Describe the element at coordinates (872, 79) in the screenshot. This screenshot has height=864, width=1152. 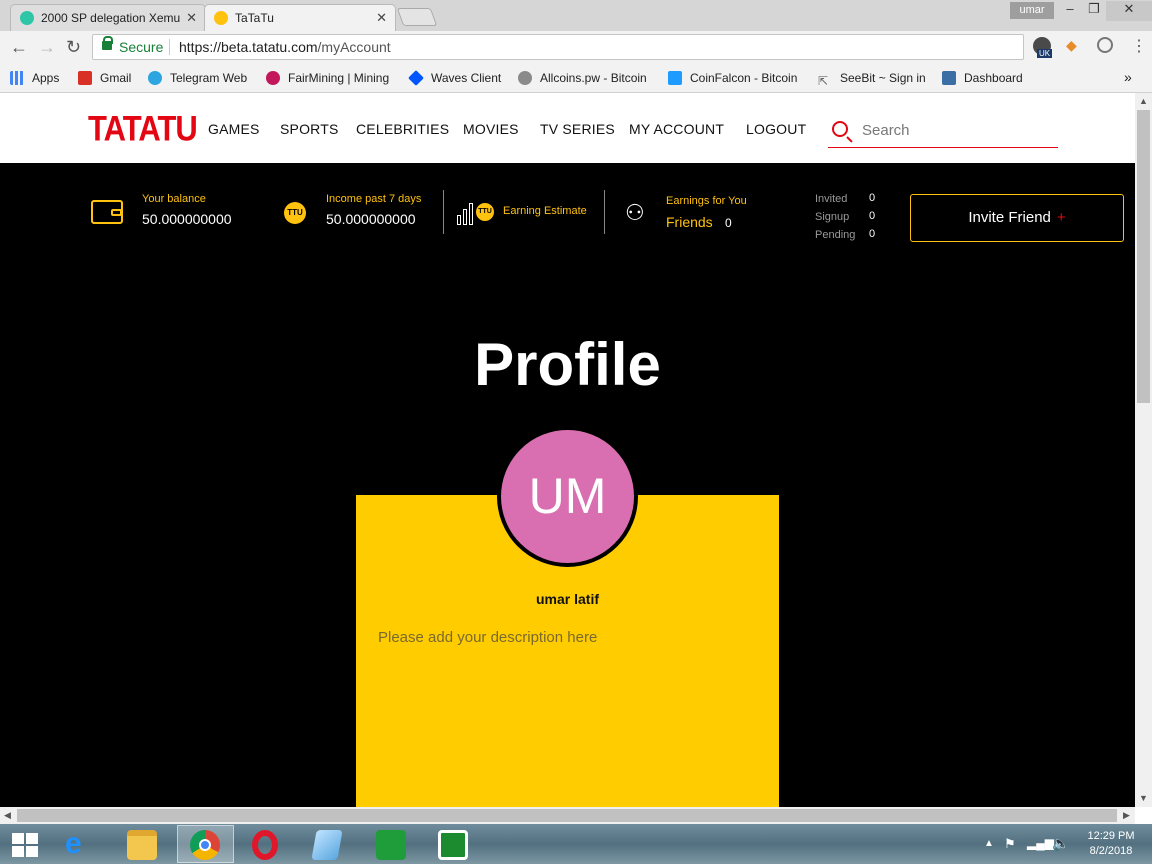
I see `bookmark-seebit: ⇱ SeeBit ~ Sign in` at that location.